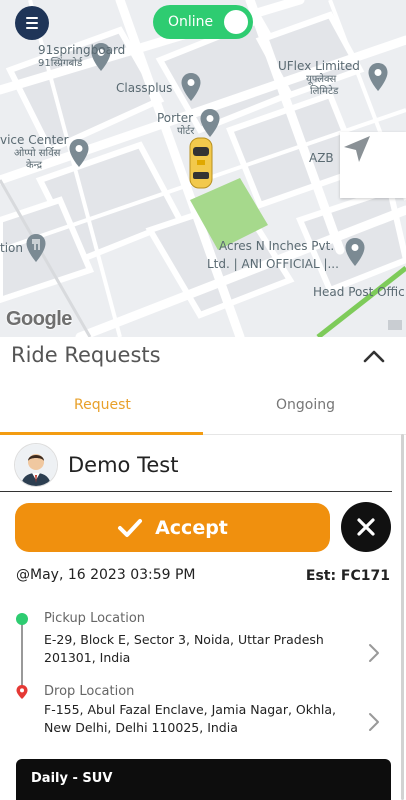 Image resolution: width=406 pixels, height=800 pixels. I want to click on avatar, so click(36, 465).